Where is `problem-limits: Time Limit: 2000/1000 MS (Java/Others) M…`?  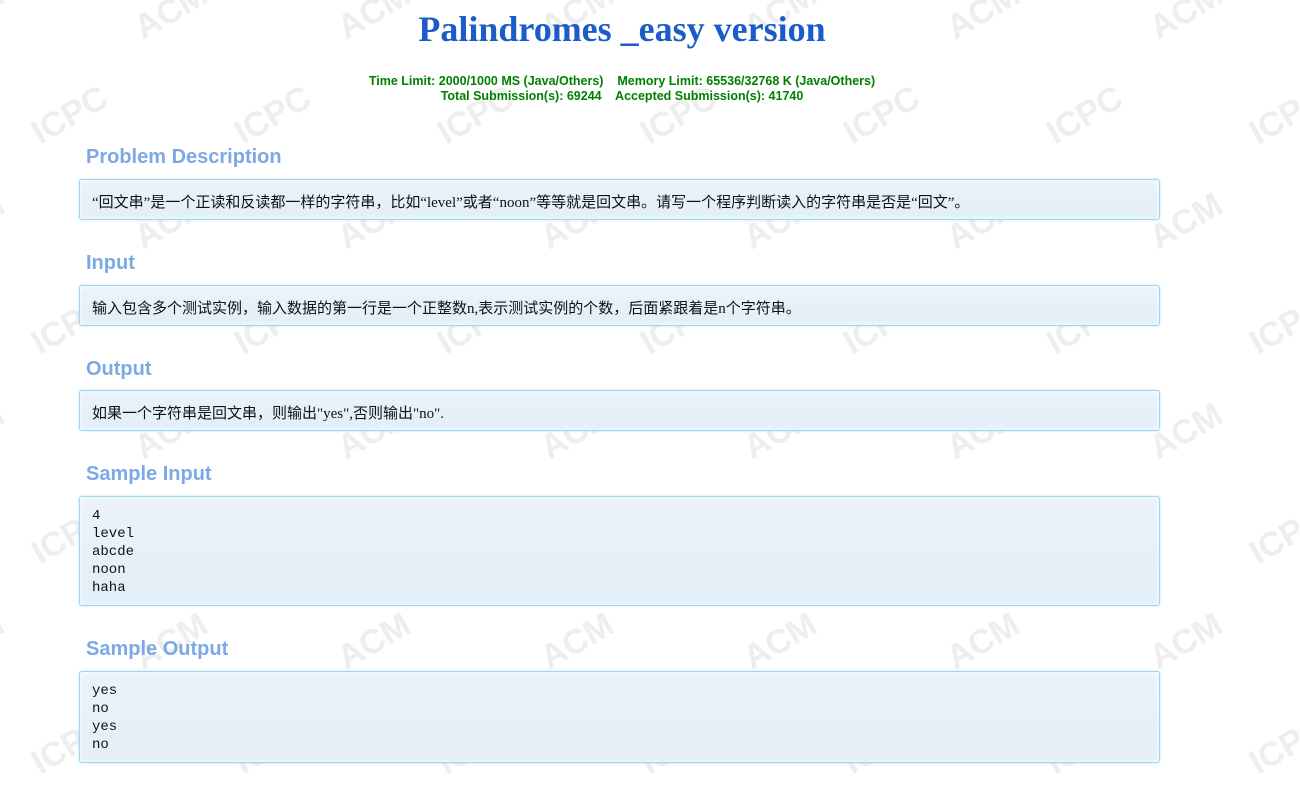 problem-limits: Time Limit: 2000/1000 MS (Java/Others) M… is located at coordinates (622, 89).